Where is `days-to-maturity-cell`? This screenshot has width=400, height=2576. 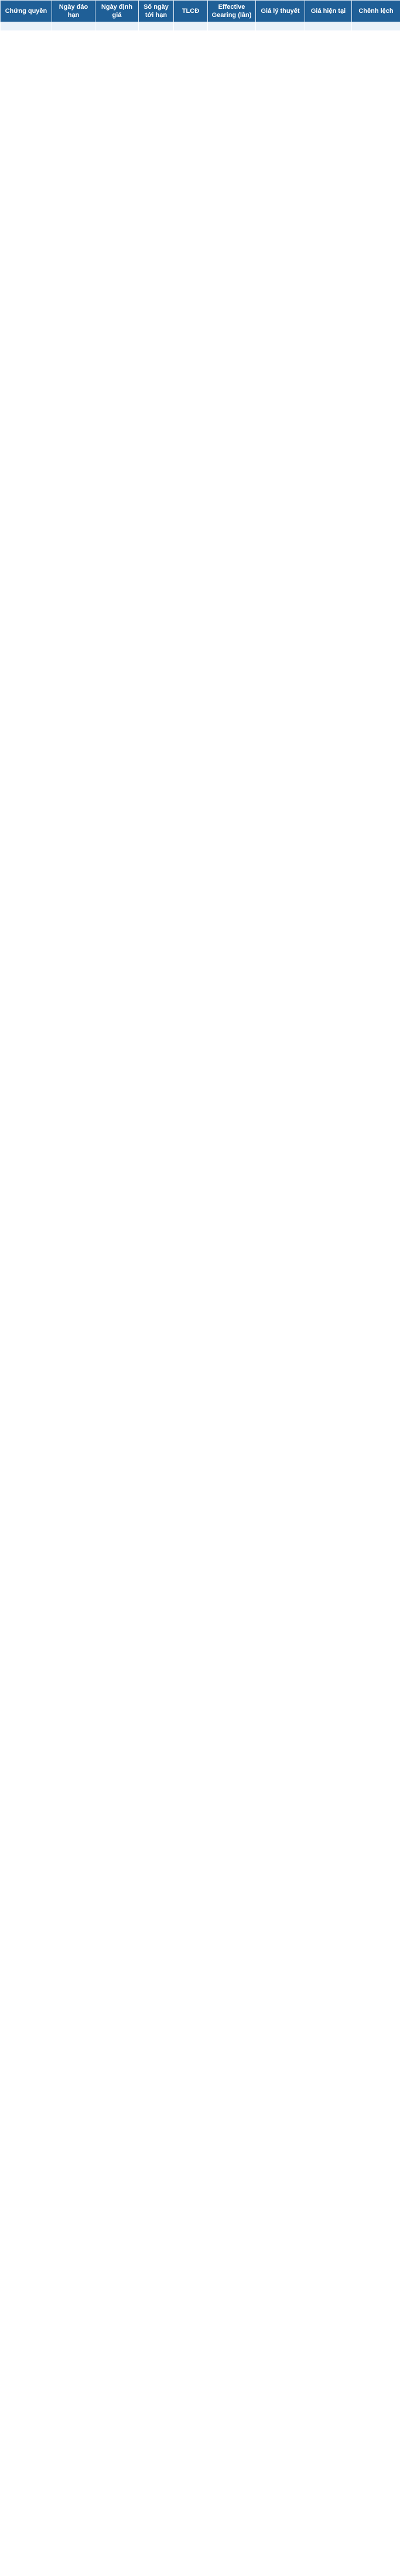 days-to-maturity-cell is located at coordinates (156, 26).